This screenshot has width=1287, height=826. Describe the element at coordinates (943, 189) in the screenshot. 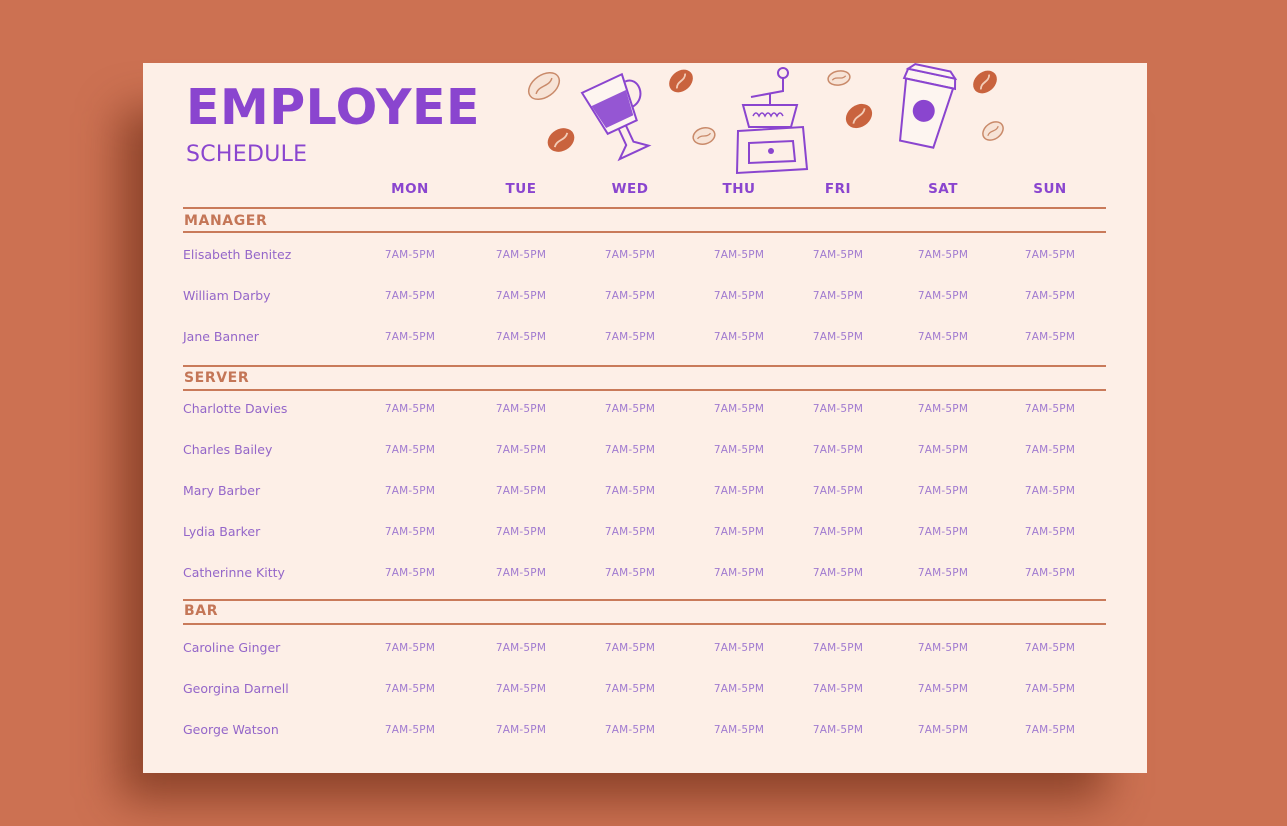

I see `day-header-sat: SAT` at that location.